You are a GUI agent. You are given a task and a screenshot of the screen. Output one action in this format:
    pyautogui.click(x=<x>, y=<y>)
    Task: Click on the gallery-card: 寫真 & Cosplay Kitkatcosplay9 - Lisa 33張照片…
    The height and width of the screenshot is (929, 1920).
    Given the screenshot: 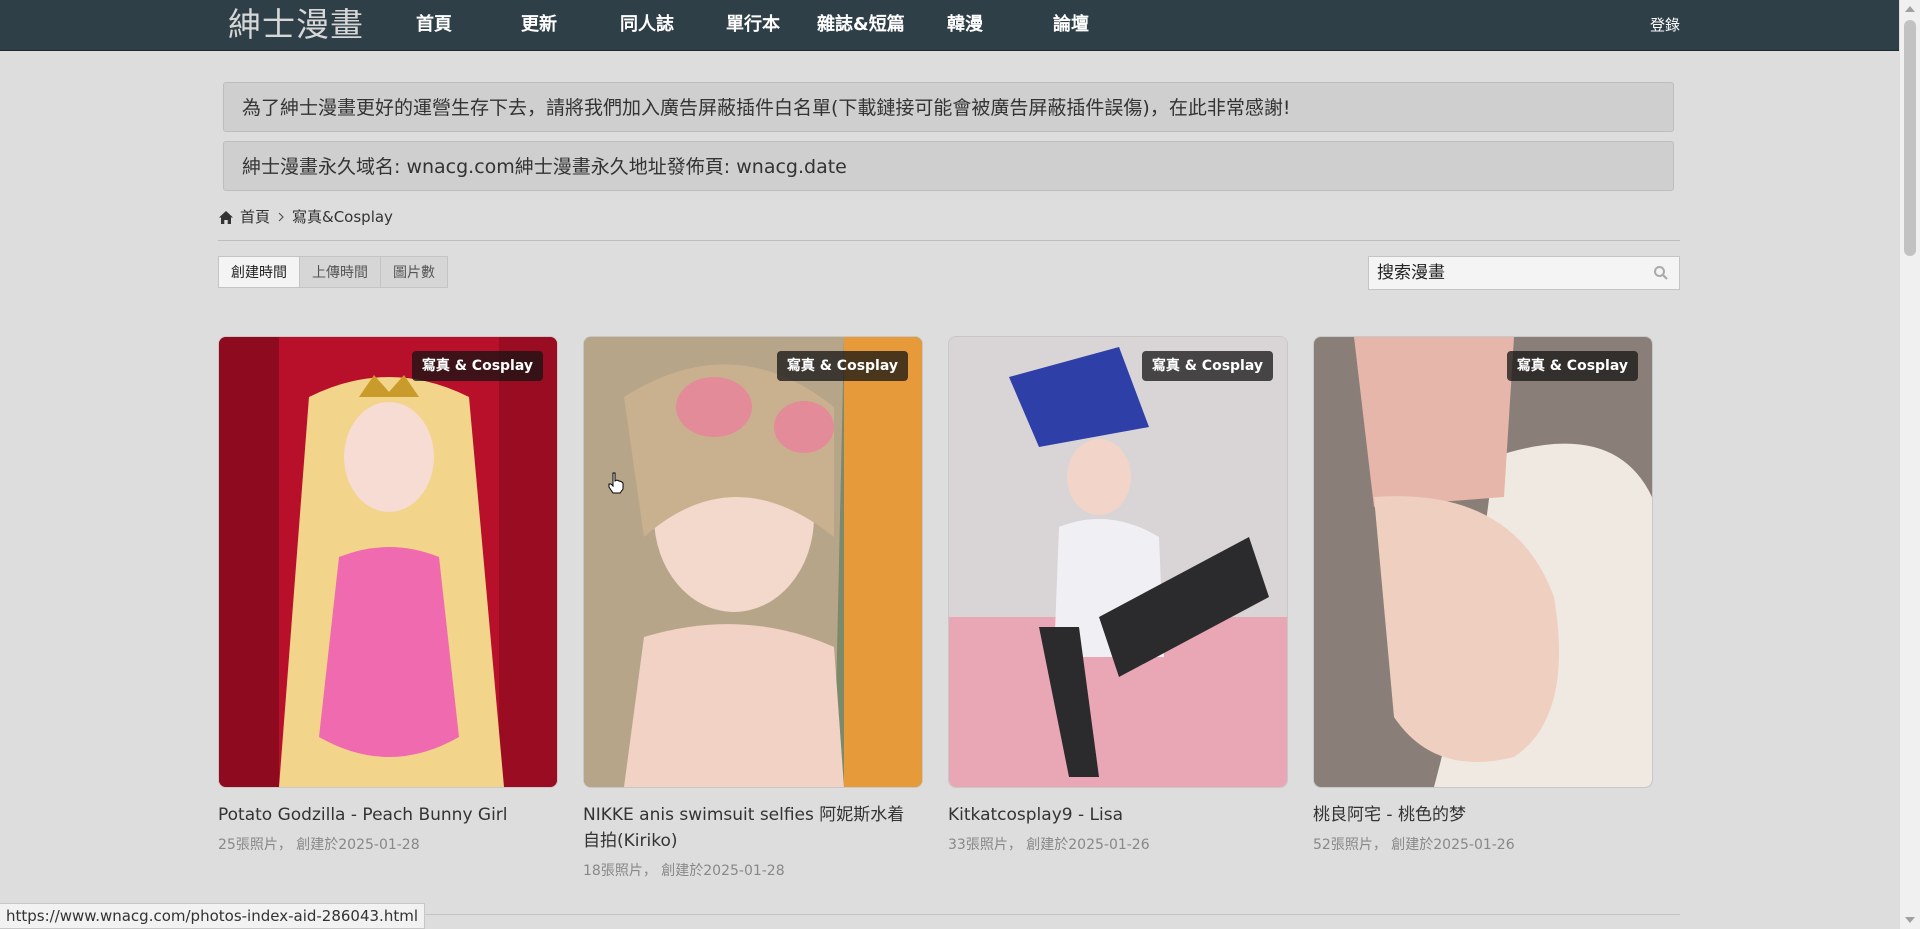 What is the action you would take?
    pyautogui.click(x=1118, y=595)
    